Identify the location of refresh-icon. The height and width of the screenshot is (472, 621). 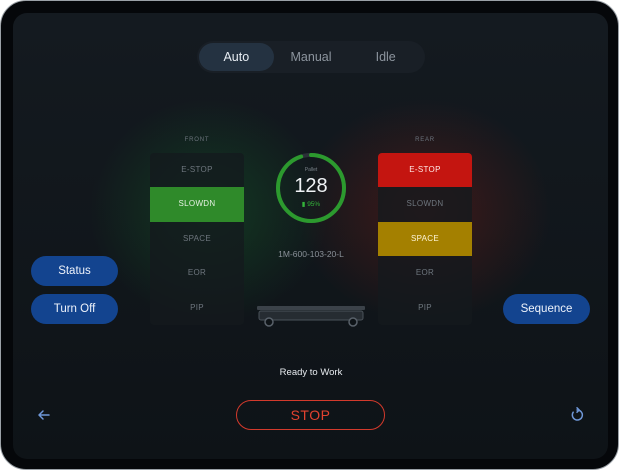
(577, 415).